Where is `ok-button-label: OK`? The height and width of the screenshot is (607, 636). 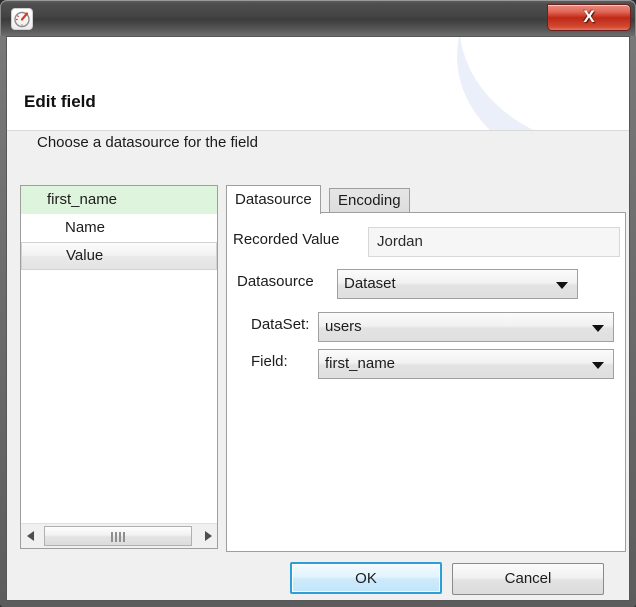 ok-button-label: OK is located at coordinates (366, 578).